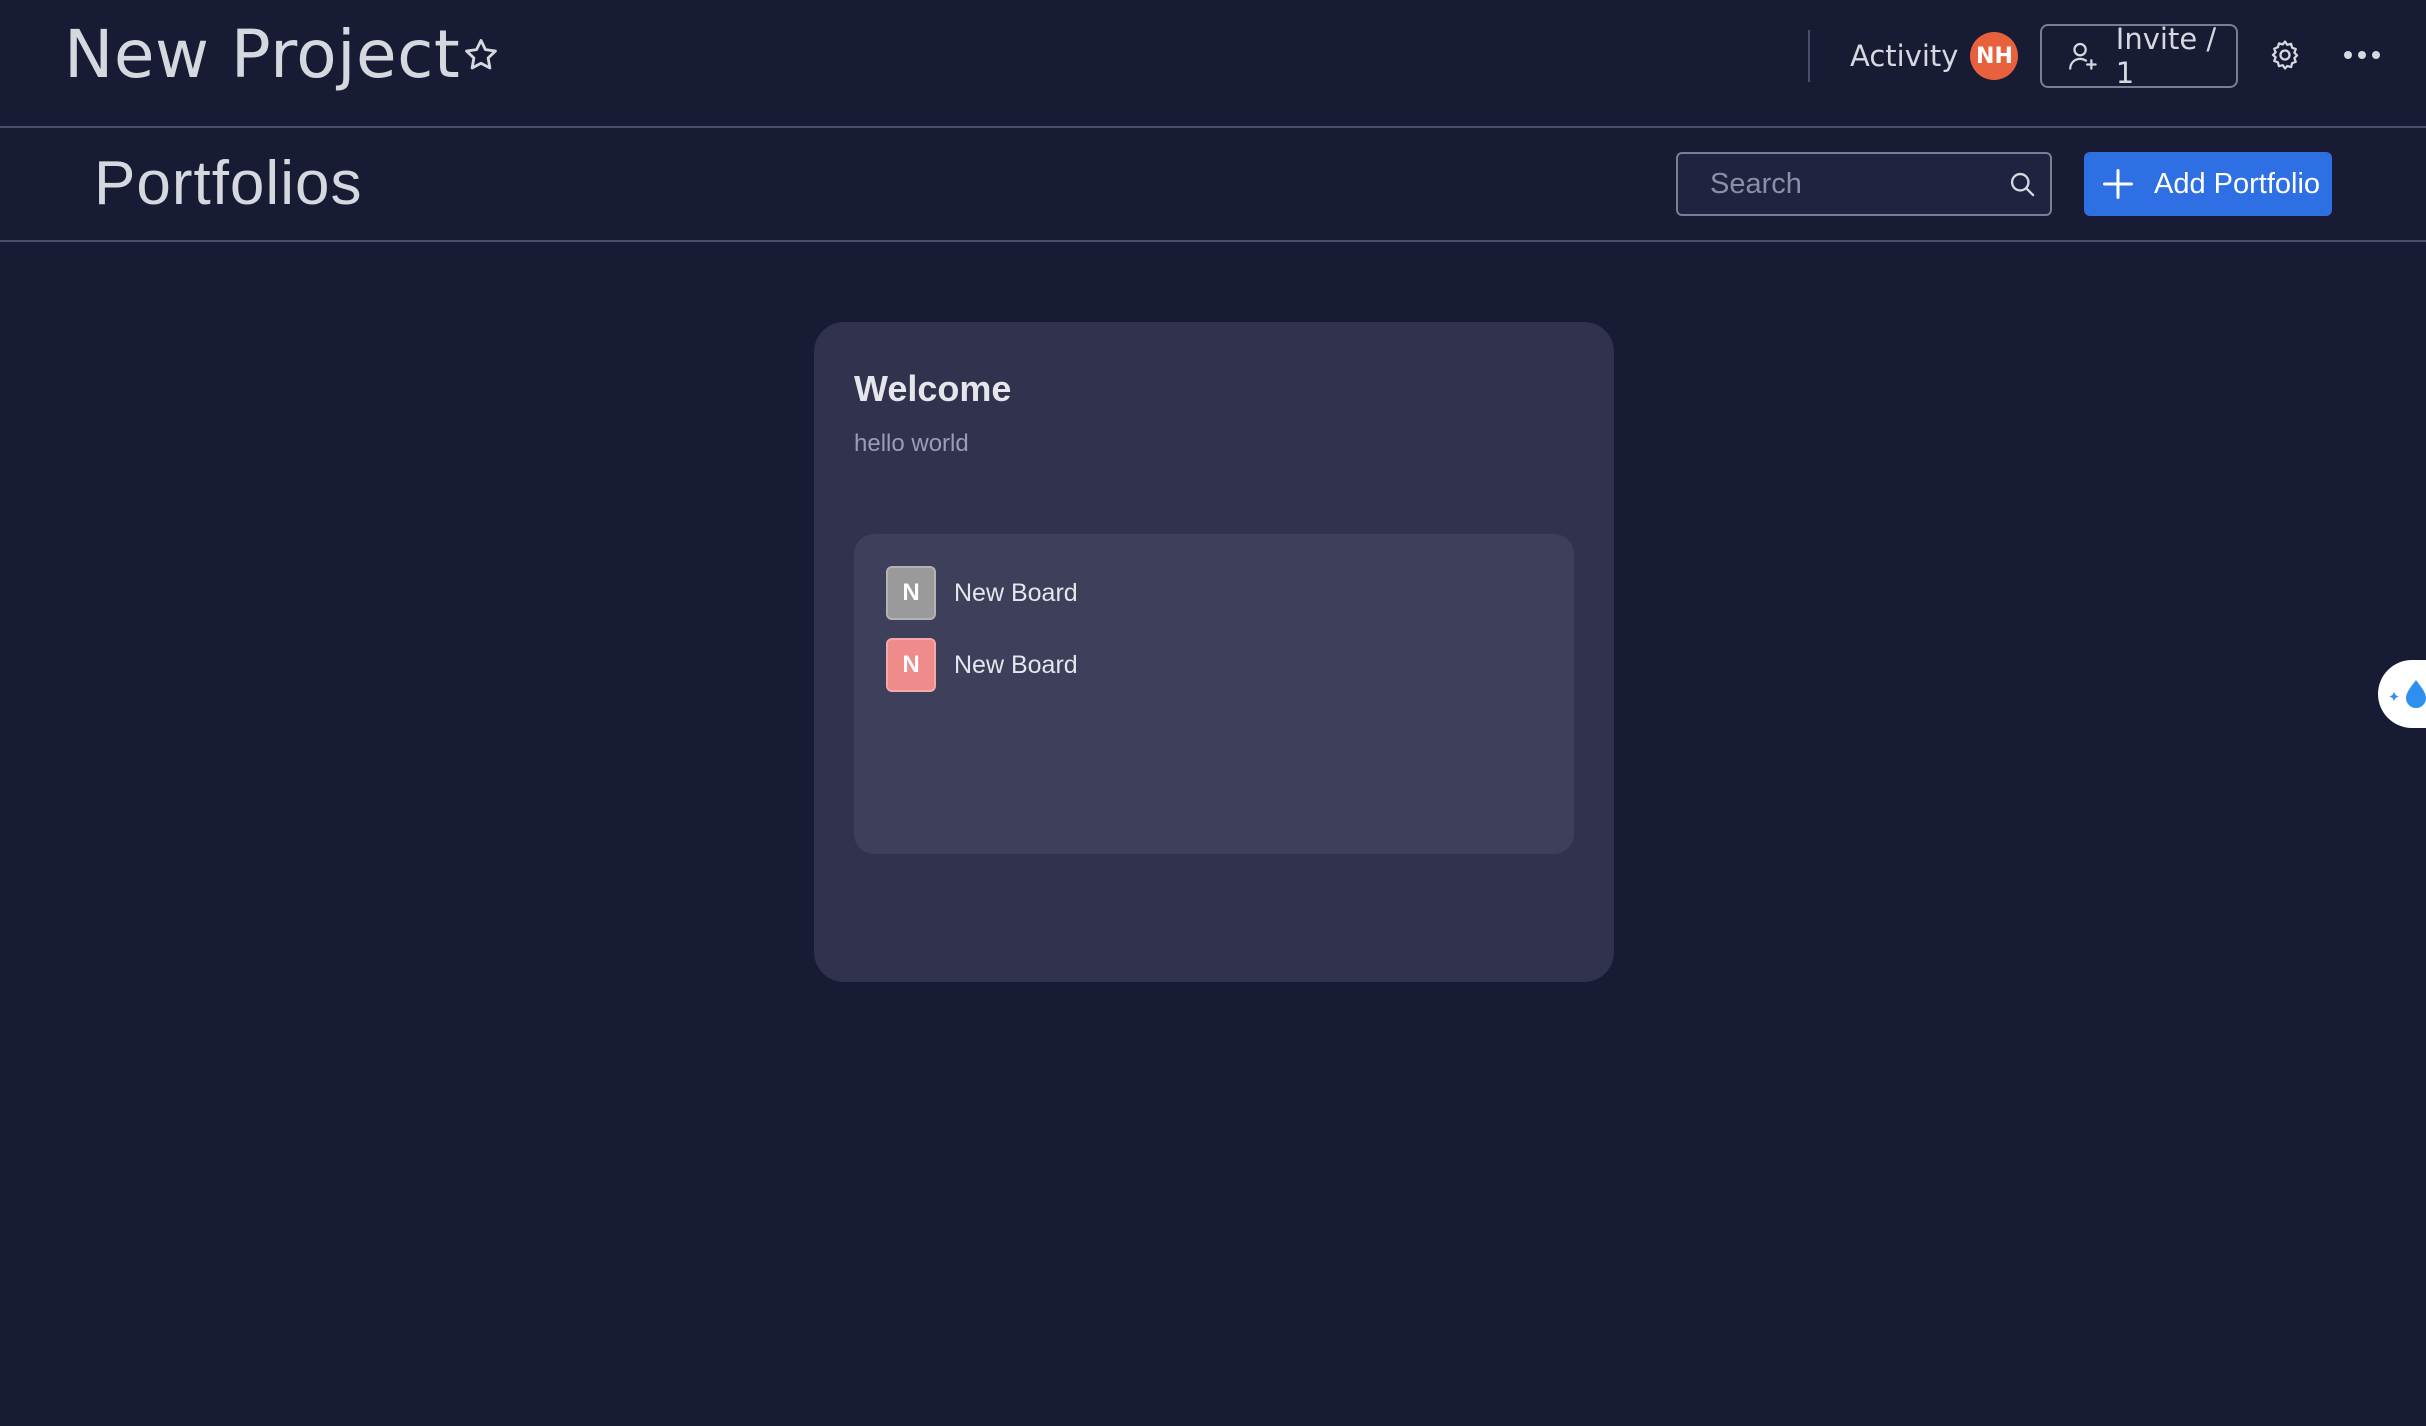 Image resolution: width=2426 pixels, height=1426 pixels. I want to click on activity-button: Activity NH, so click(1934, 56).